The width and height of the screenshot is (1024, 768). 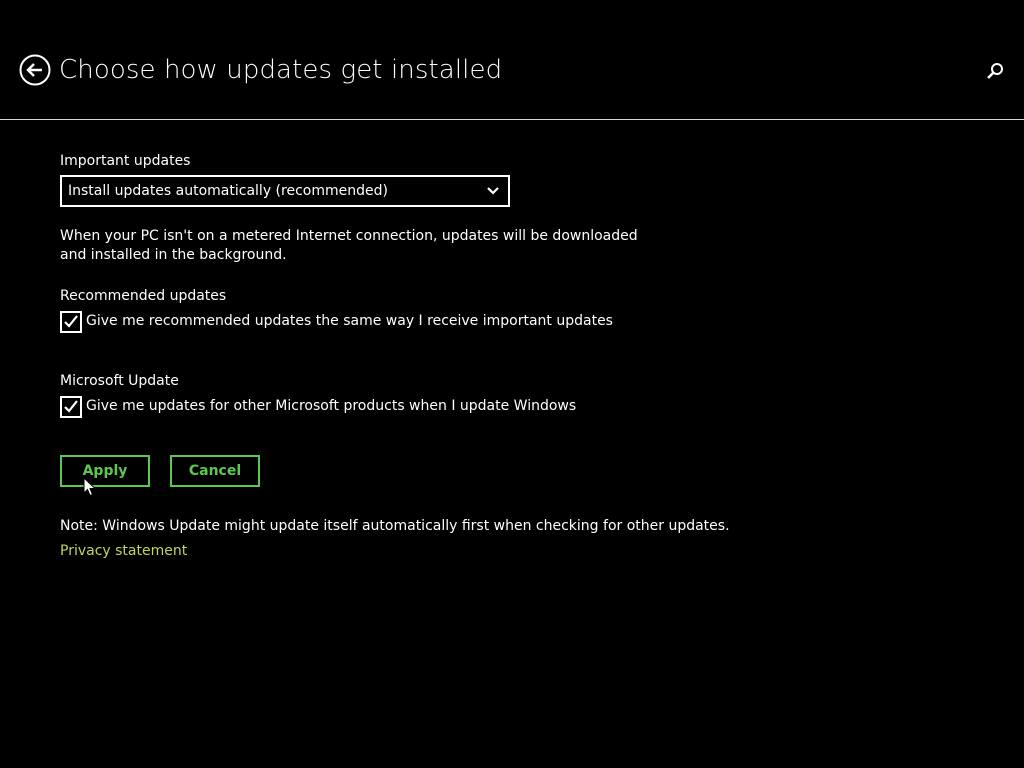 What do you see at coordinates (281, 70) in the screenshot?
I see `page-title: Choose how updates get installed` at bounding box center [281, 70].